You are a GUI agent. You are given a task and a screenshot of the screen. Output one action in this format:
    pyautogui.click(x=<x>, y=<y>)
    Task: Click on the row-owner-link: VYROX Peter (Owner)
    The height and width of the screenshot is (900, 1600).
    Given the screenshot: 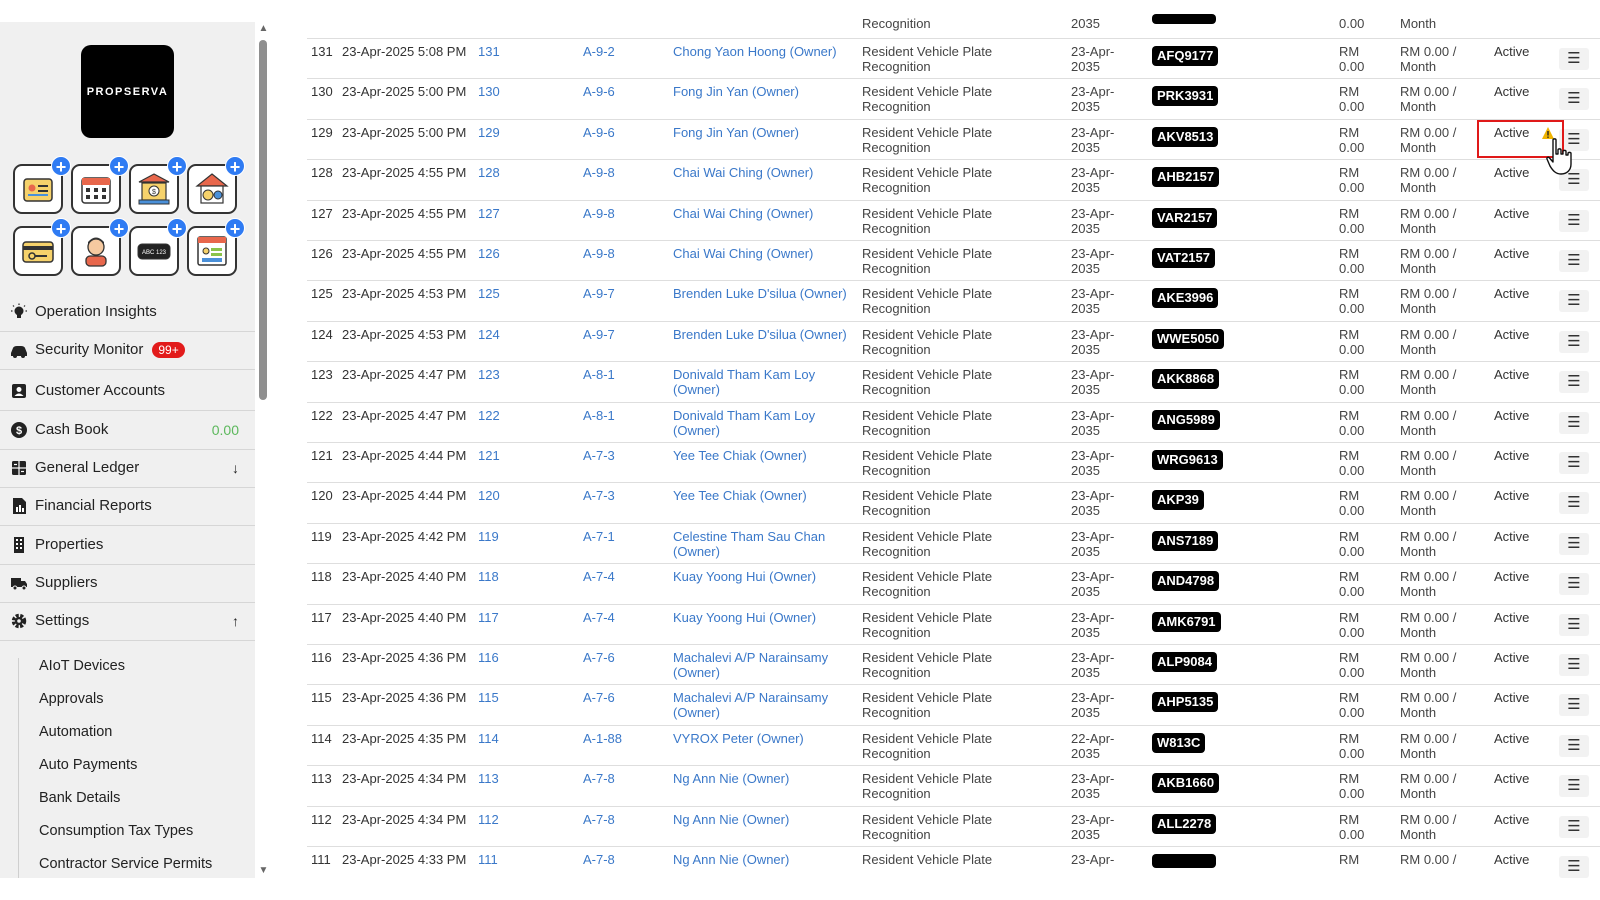 What is the action you would take?
    pyautogui.click(x=765, y=739)
    